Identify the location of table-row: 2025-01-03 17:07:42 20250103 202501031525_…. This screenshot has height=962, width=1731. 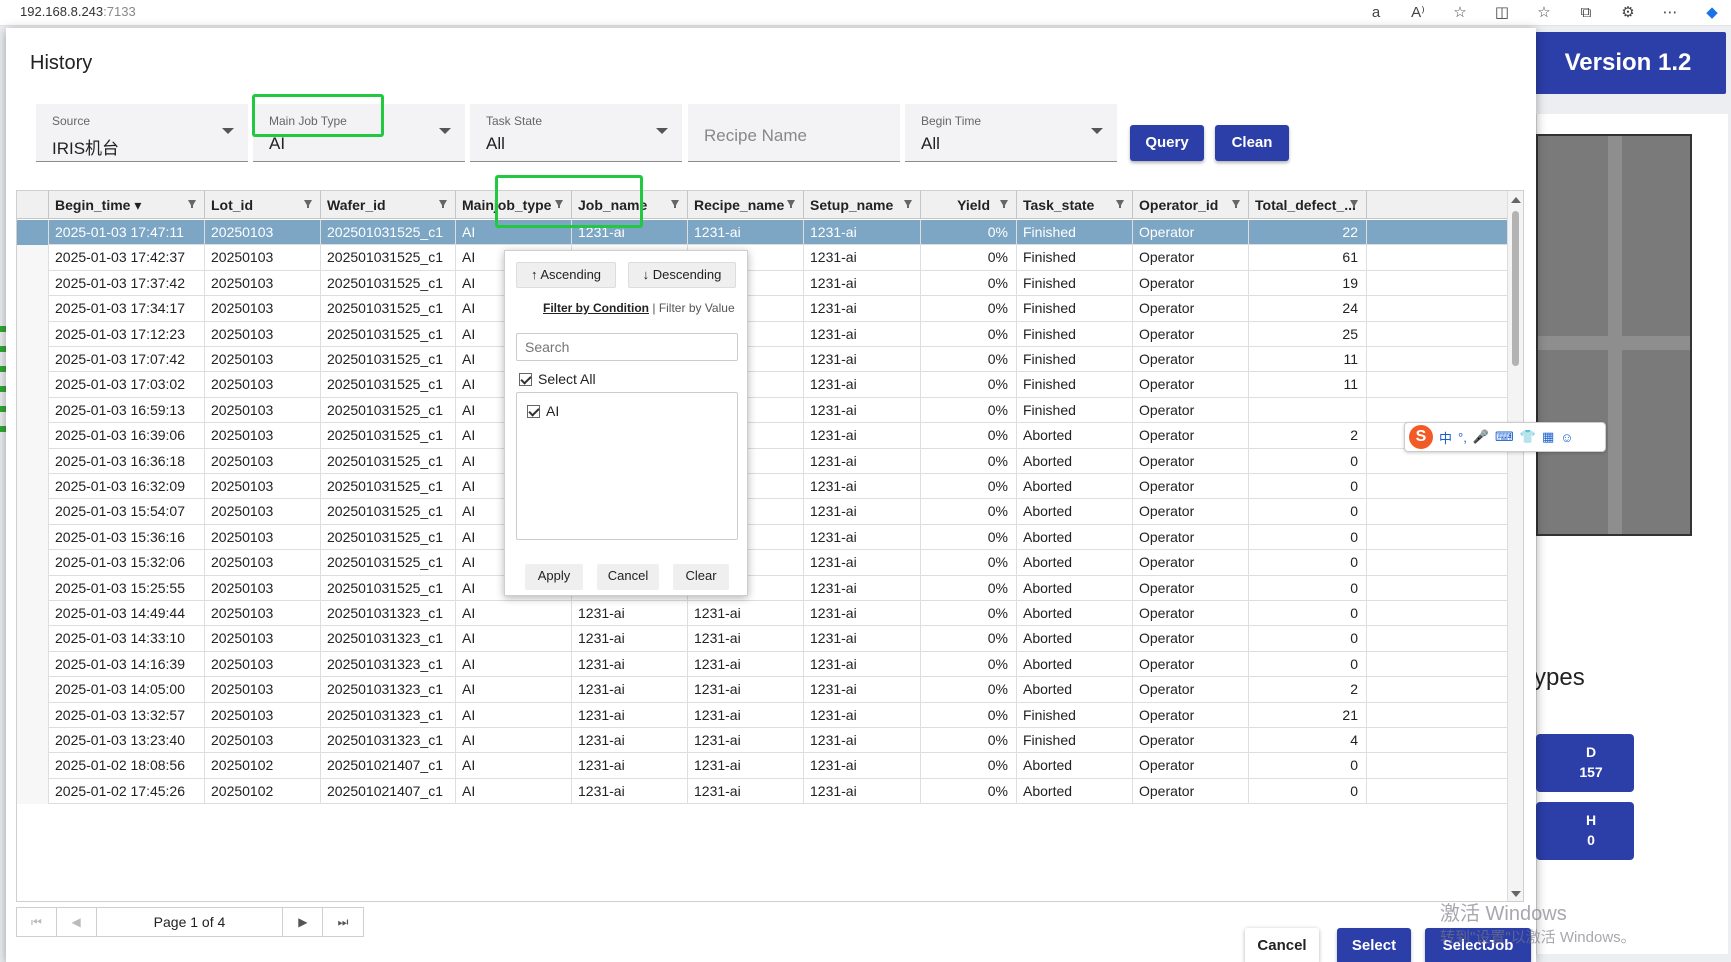
(762, 360).